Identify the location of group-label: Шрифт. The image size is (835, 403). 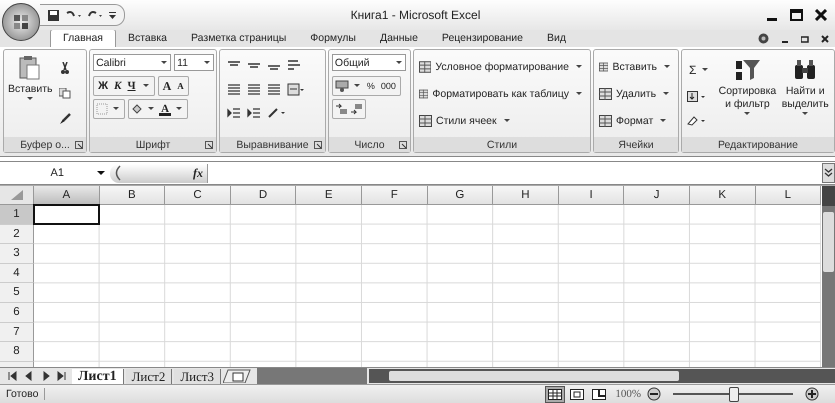
(153, 144).